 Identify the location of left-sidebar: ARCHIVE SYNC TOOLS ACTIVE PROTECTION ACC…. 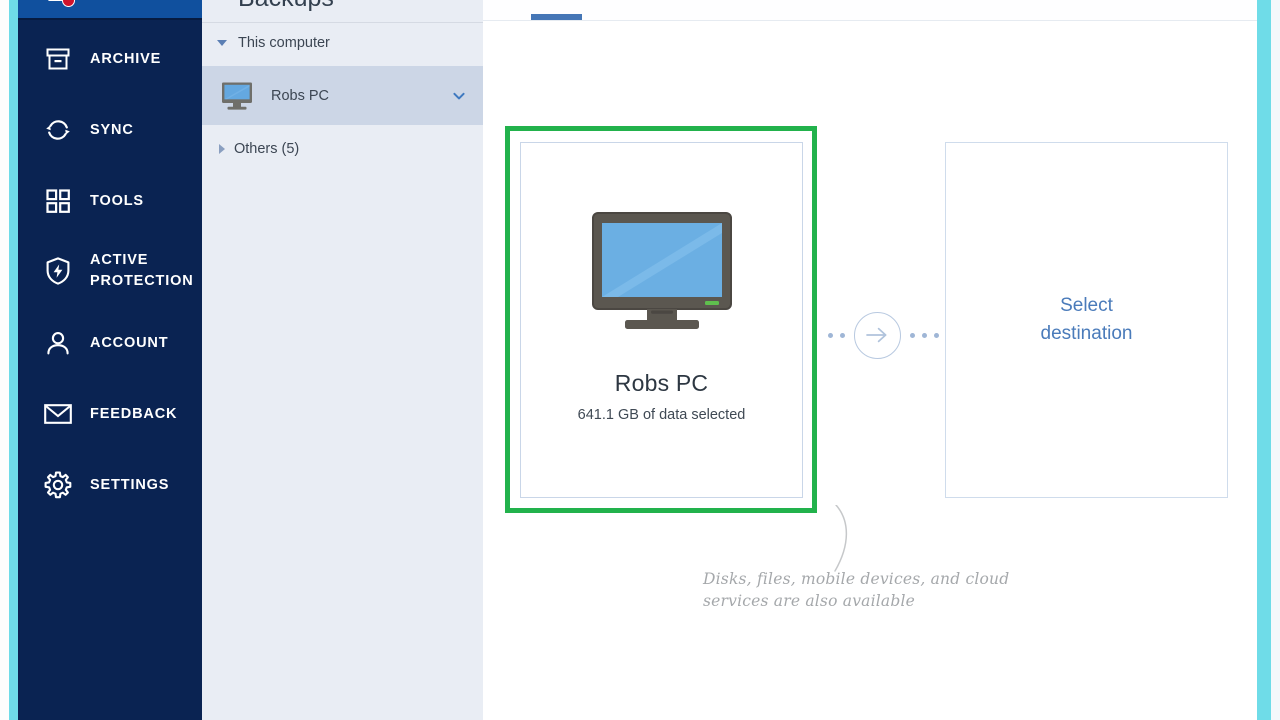
(110, 360).